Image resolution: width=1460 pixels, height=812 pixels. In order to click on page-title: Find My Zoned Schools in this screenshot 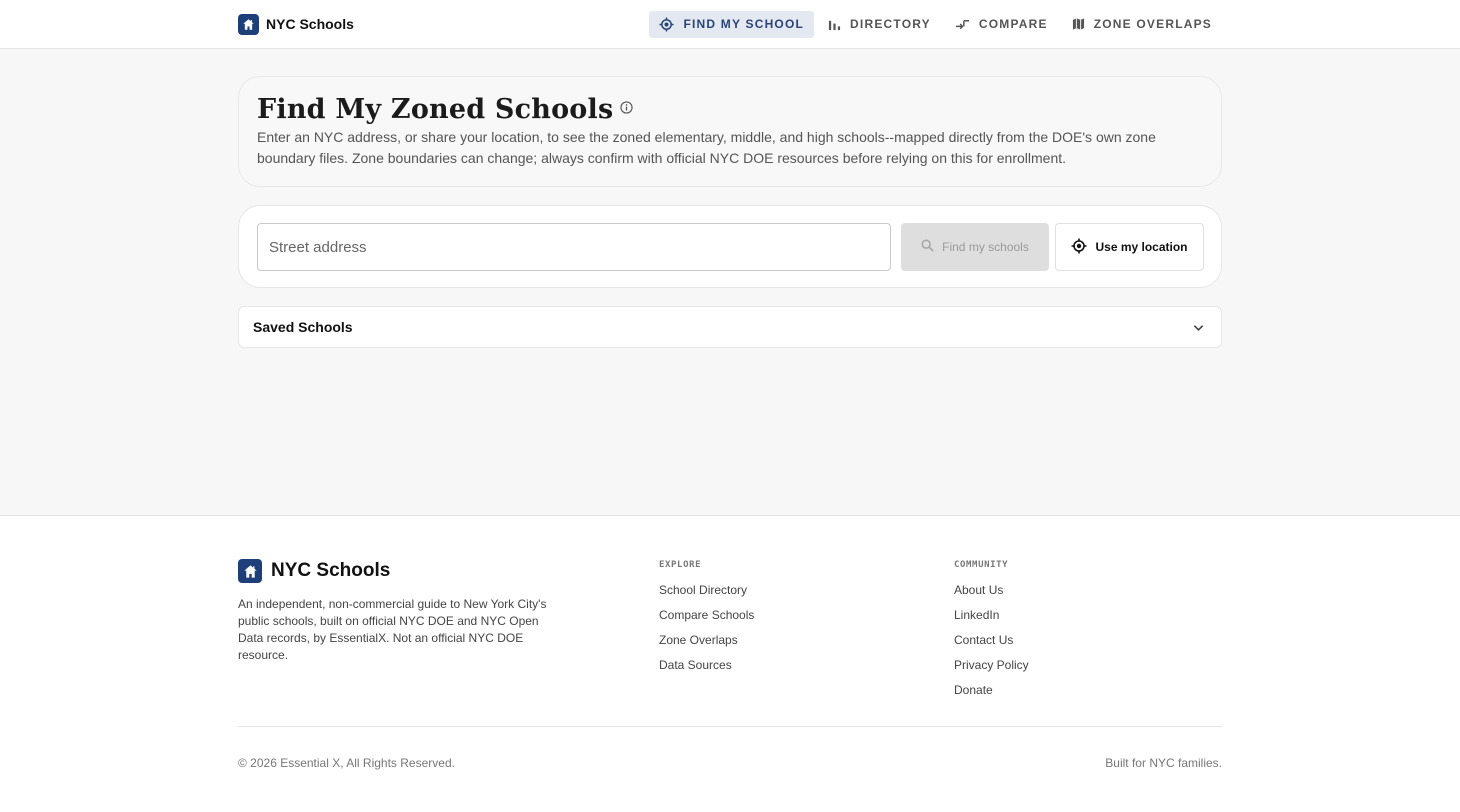, I will do `click(435, 109)`.